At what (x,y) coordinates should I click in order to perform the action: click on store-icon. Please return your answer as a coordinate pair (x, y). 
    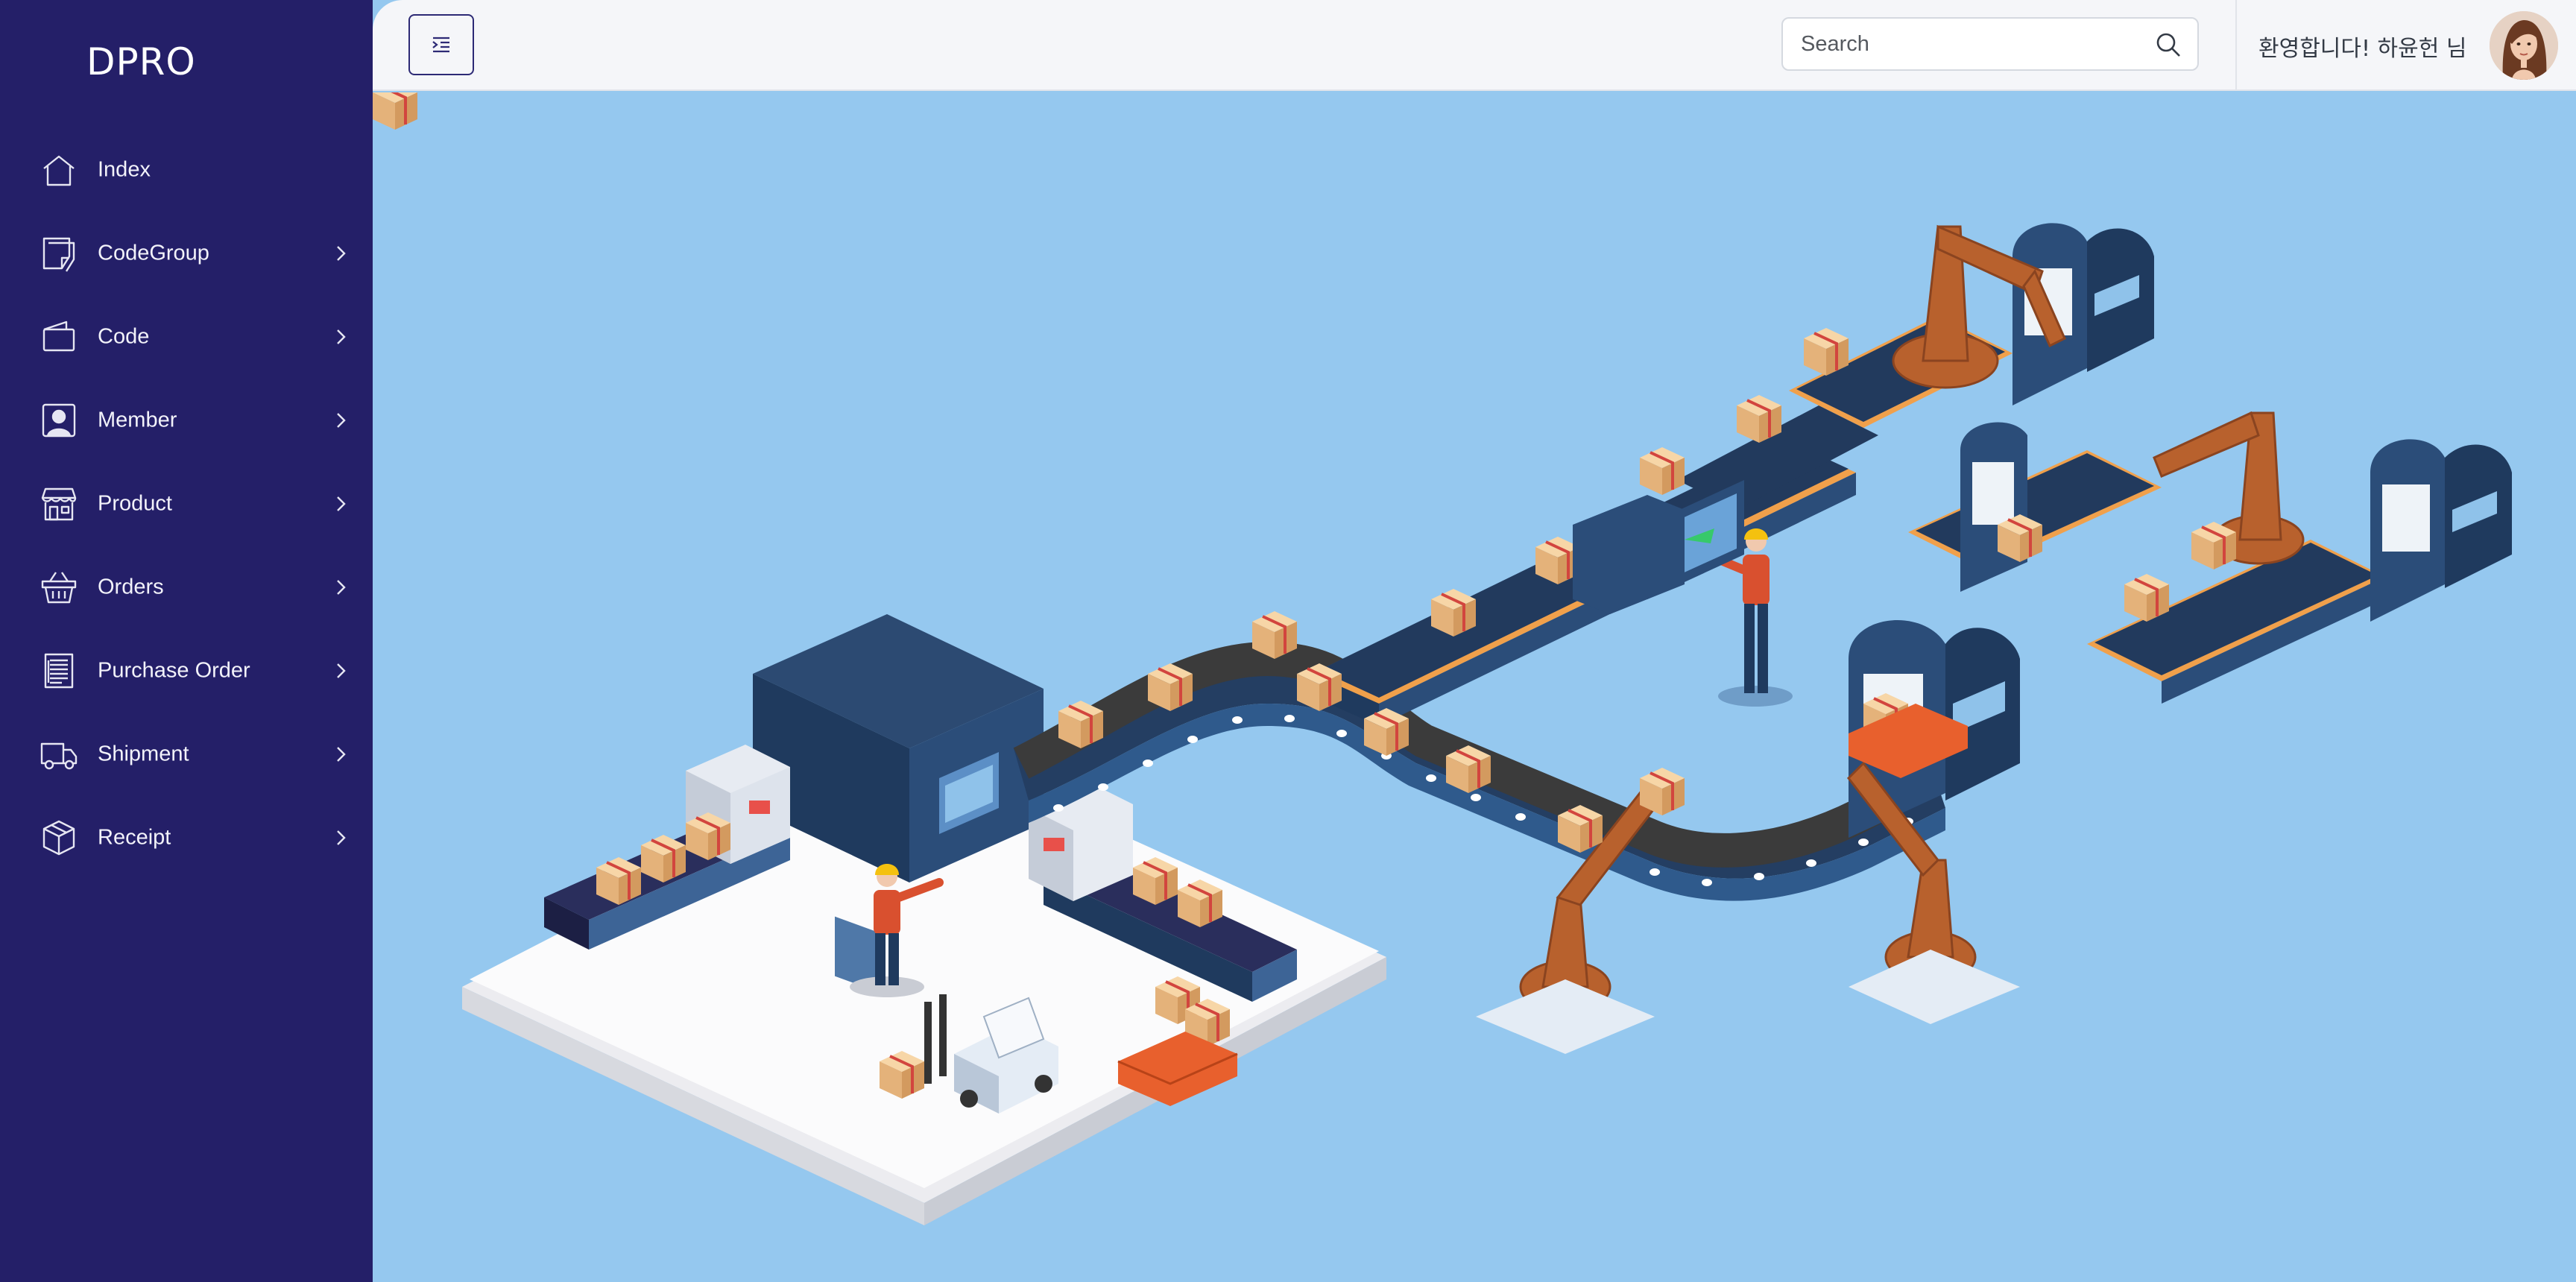
    Looking at the image, I should click on (59, 504).